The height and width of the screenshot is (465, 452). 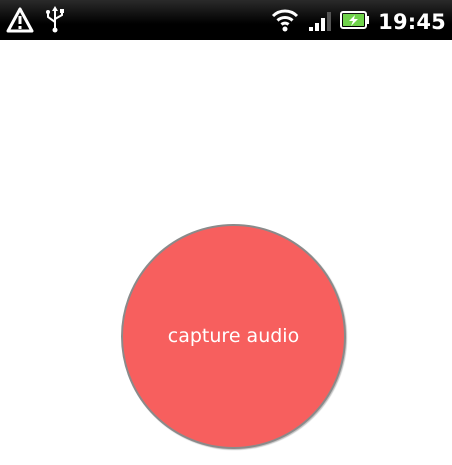 I want to click on capture-audio-label: capture audio, so click(x=233, y=335).